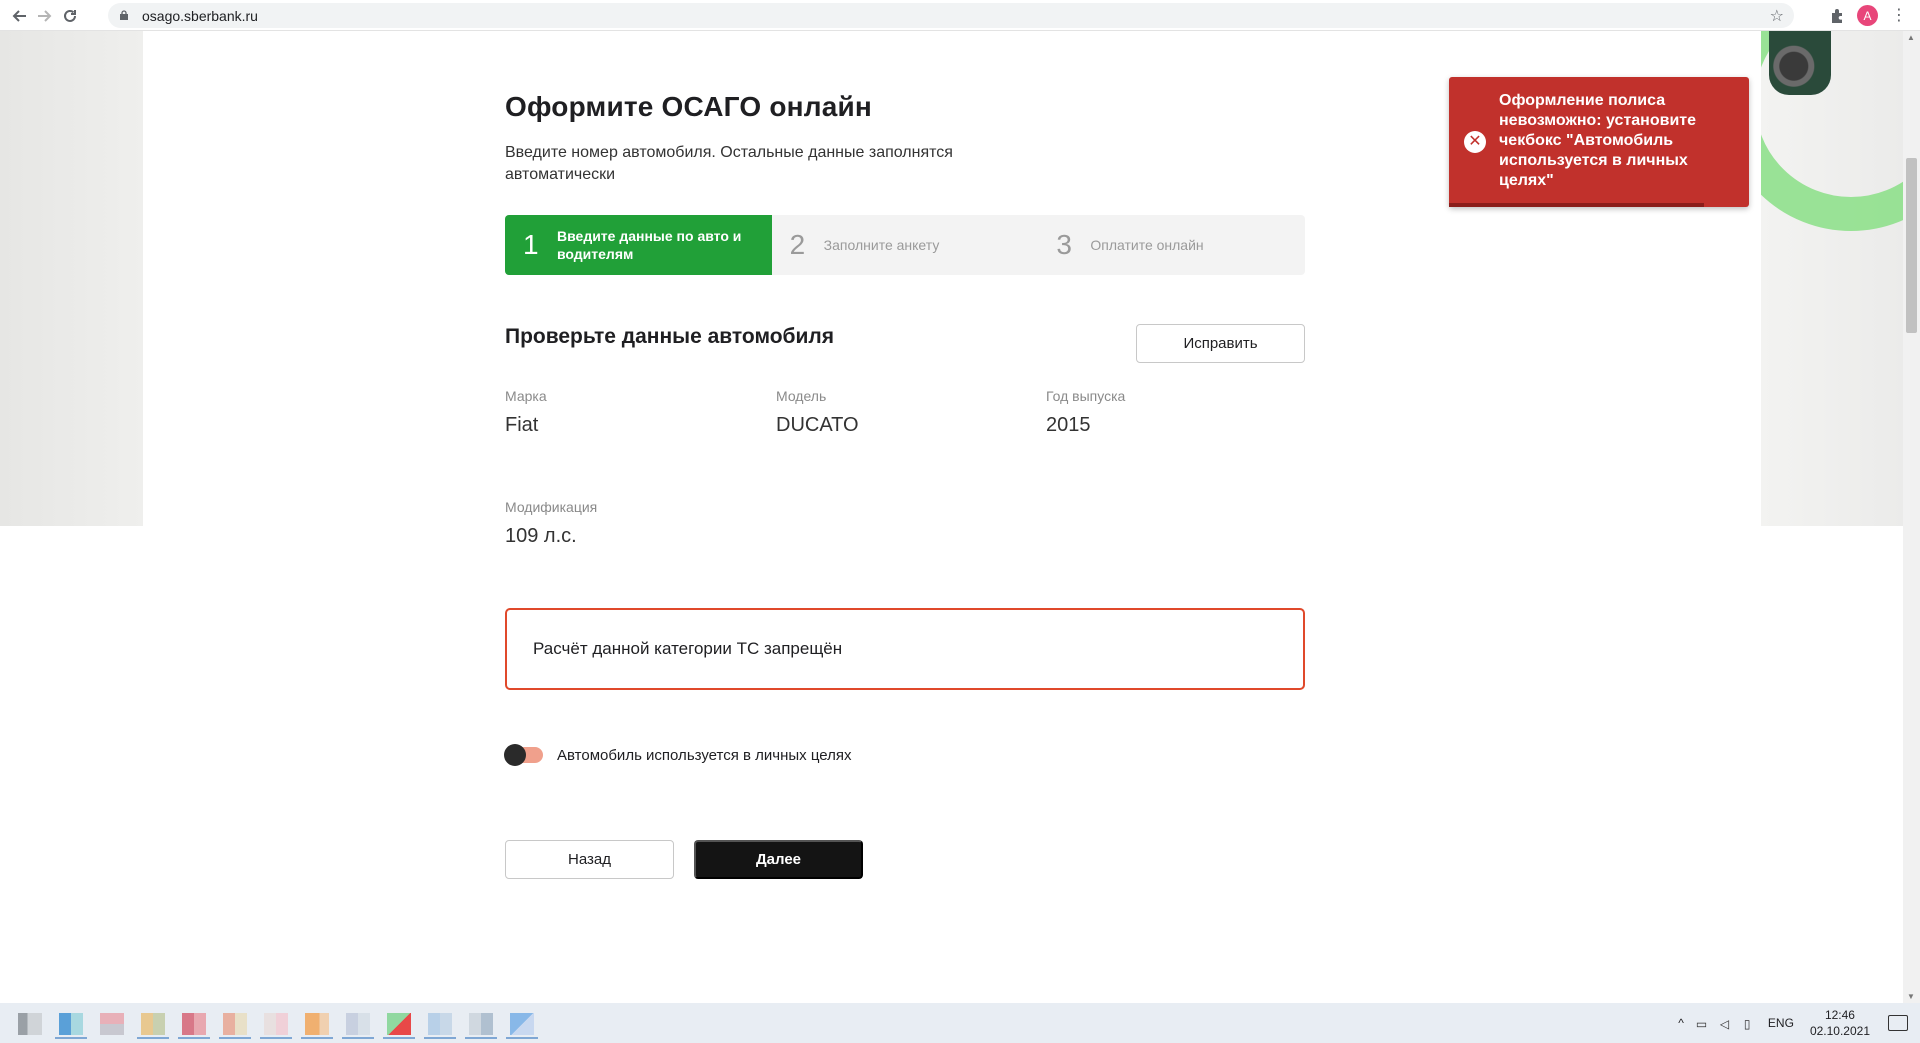 Image resolution: width=1920 pixels, height=1043 pixels. I want to click on model-label: Модель, so click(801, 396).